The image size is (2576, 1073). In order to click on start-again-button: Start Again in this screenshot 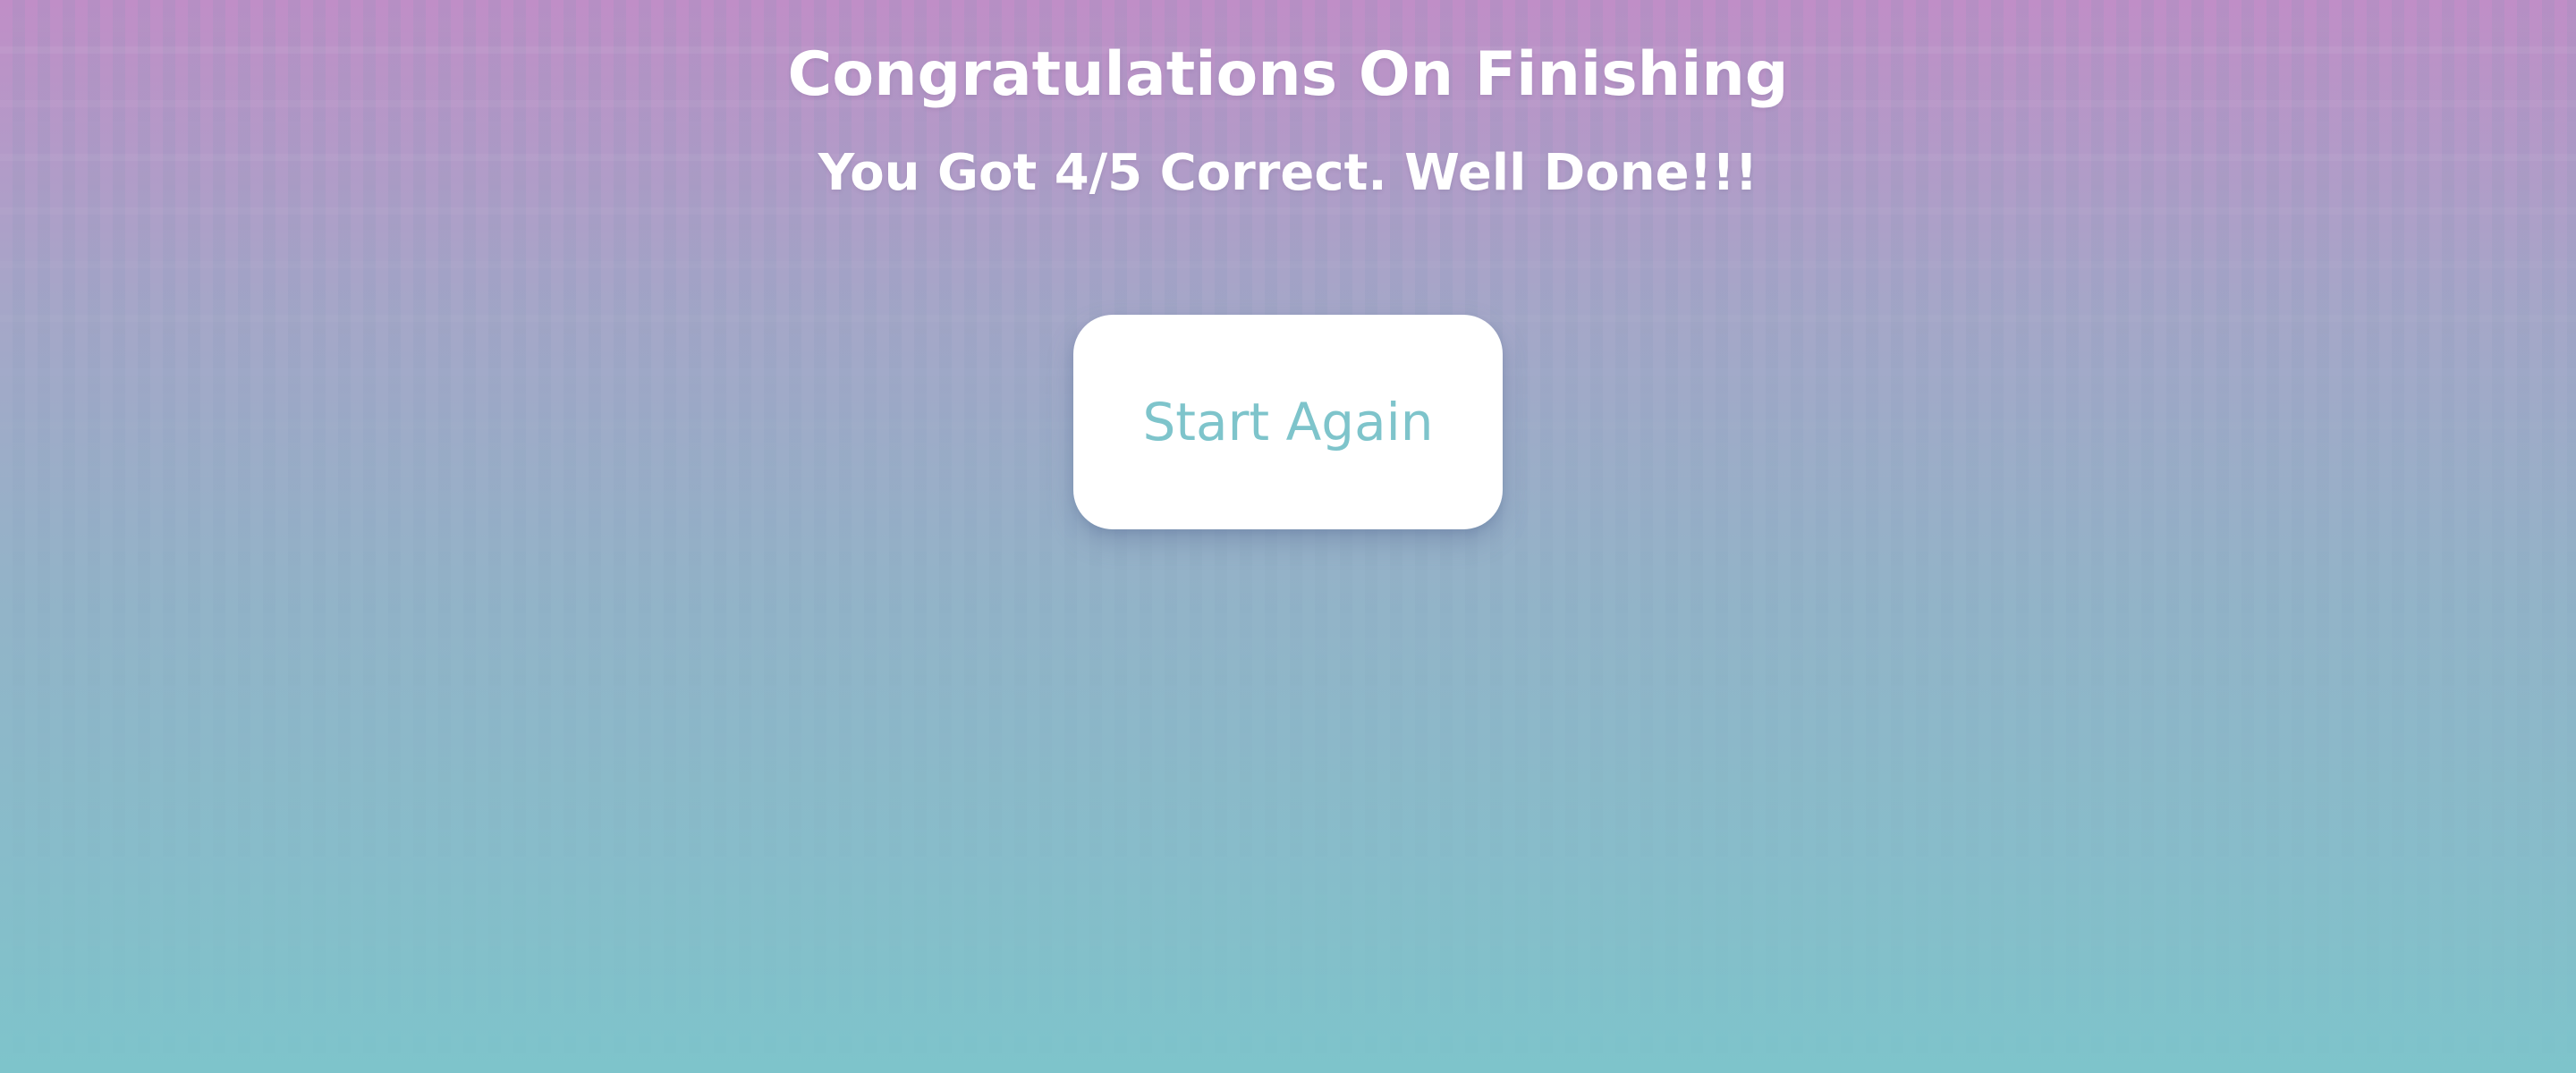, I will do `click(1288, 422)`.